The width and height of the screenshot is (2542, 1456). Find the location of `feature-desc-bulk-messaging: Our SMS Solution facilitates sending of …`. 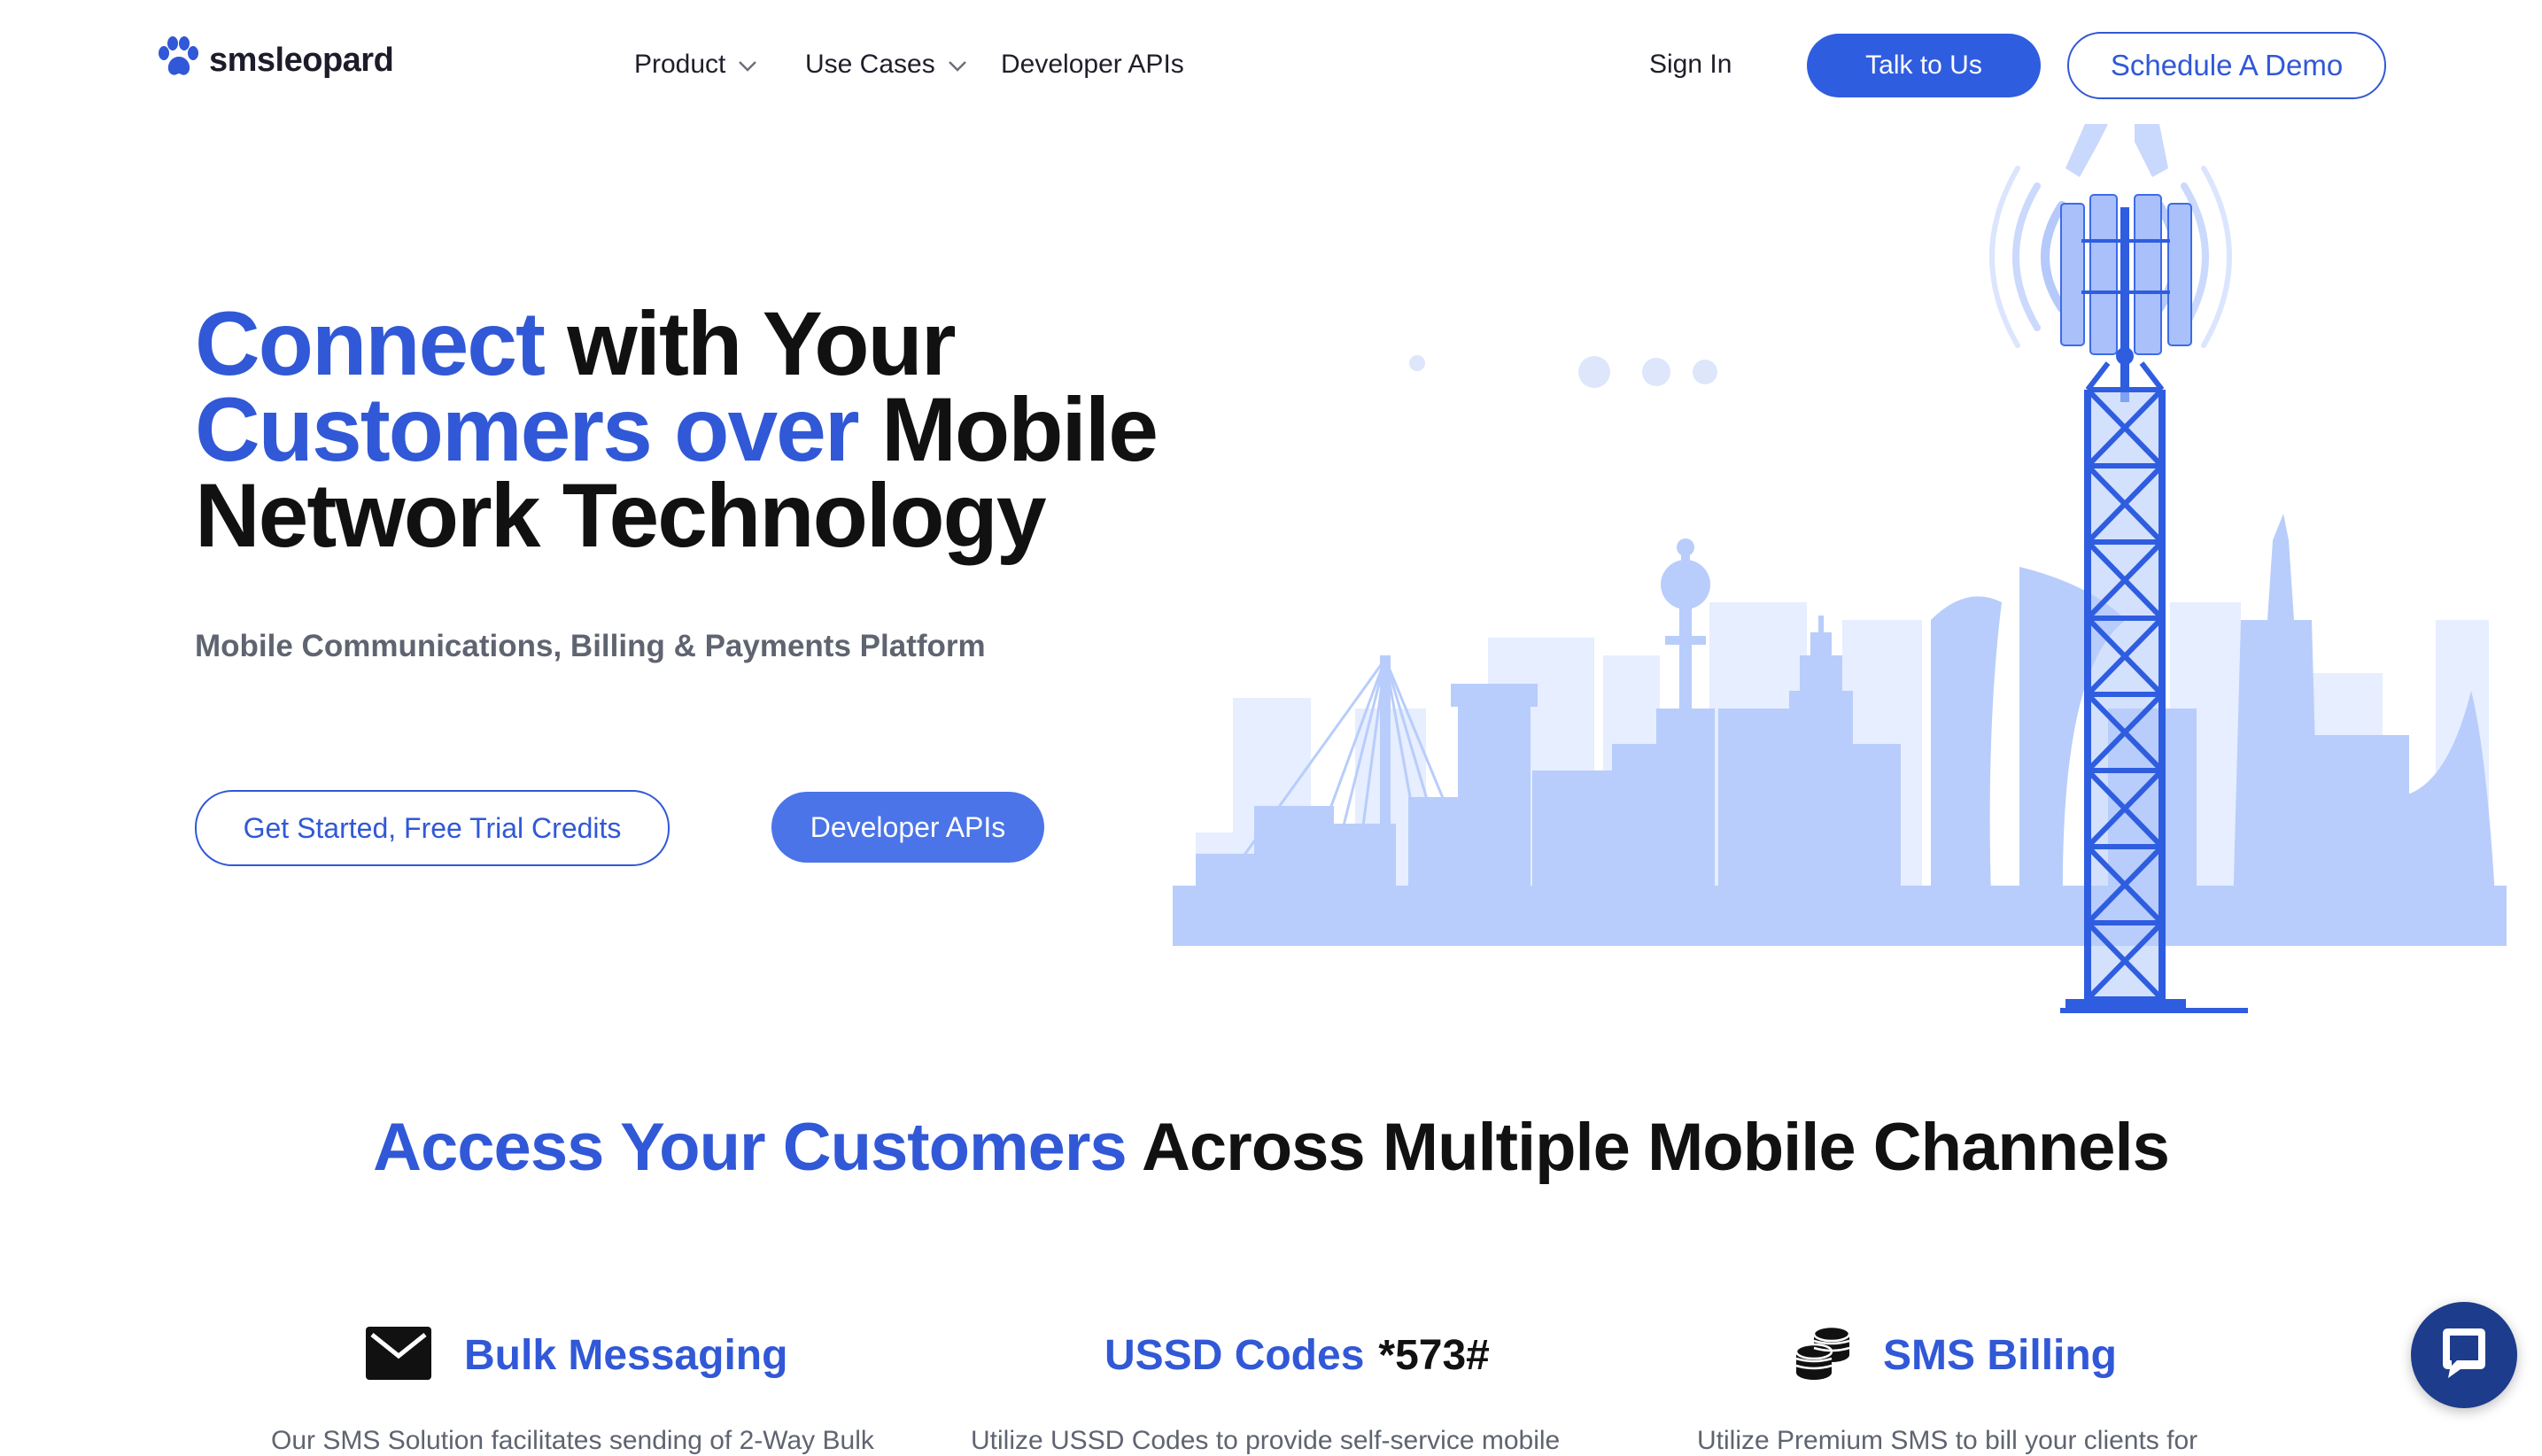

feature-desc-bulk-messaging: Our SMS Solution facilitates sending of … is located at coordinates (573, 1440).